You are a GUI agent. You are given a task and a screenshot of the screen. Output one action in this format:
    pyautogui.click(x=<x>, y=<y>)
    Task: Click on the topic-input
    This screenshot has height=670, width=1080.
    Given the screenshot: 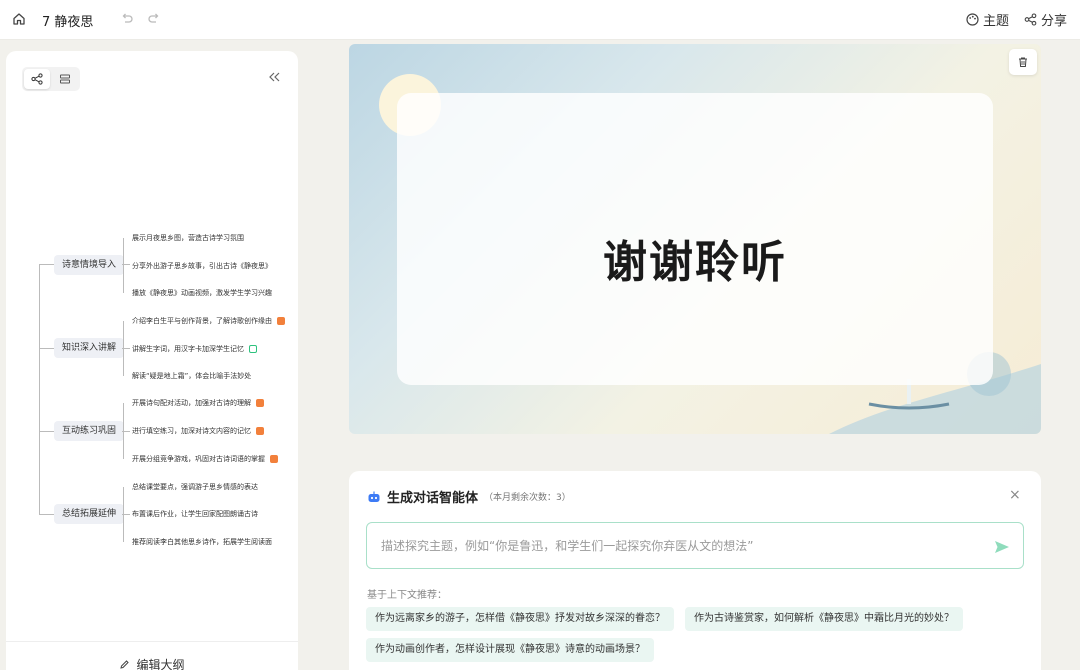 What is the action you would take?
    pyautogui.click(x=681, y=545)
    